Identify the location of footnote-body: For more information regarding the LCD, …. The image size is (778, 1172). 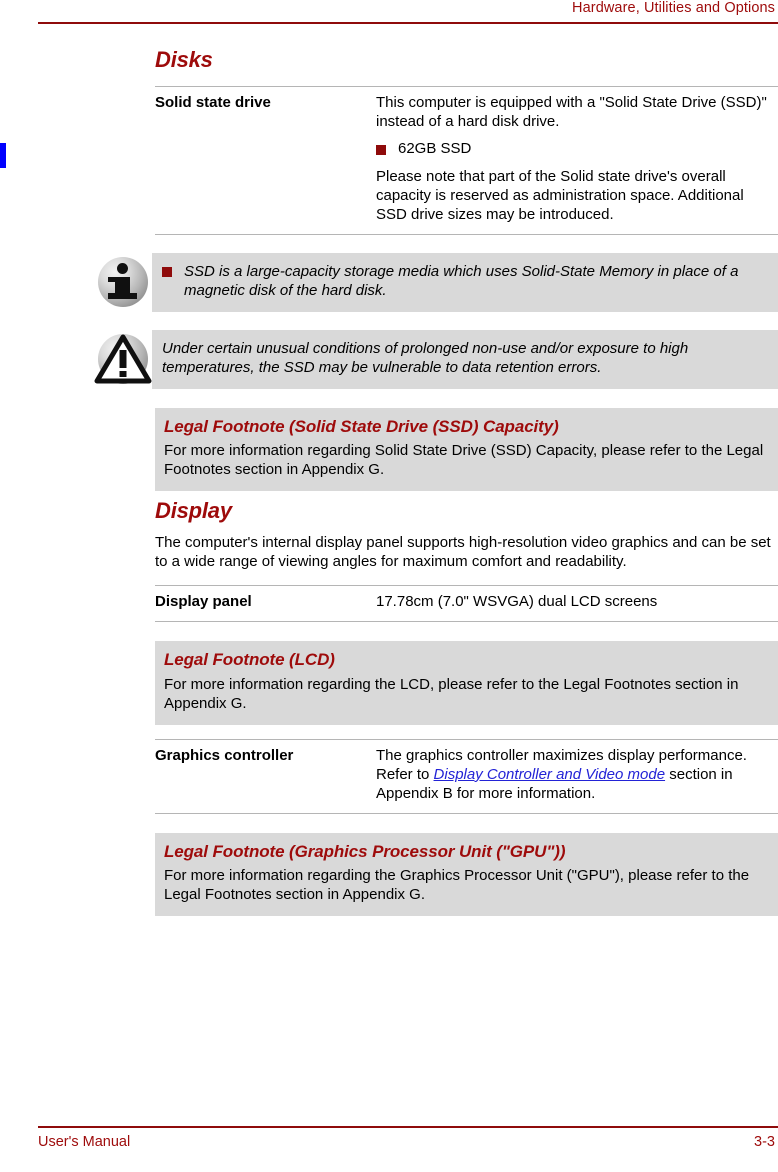
(451, 693).